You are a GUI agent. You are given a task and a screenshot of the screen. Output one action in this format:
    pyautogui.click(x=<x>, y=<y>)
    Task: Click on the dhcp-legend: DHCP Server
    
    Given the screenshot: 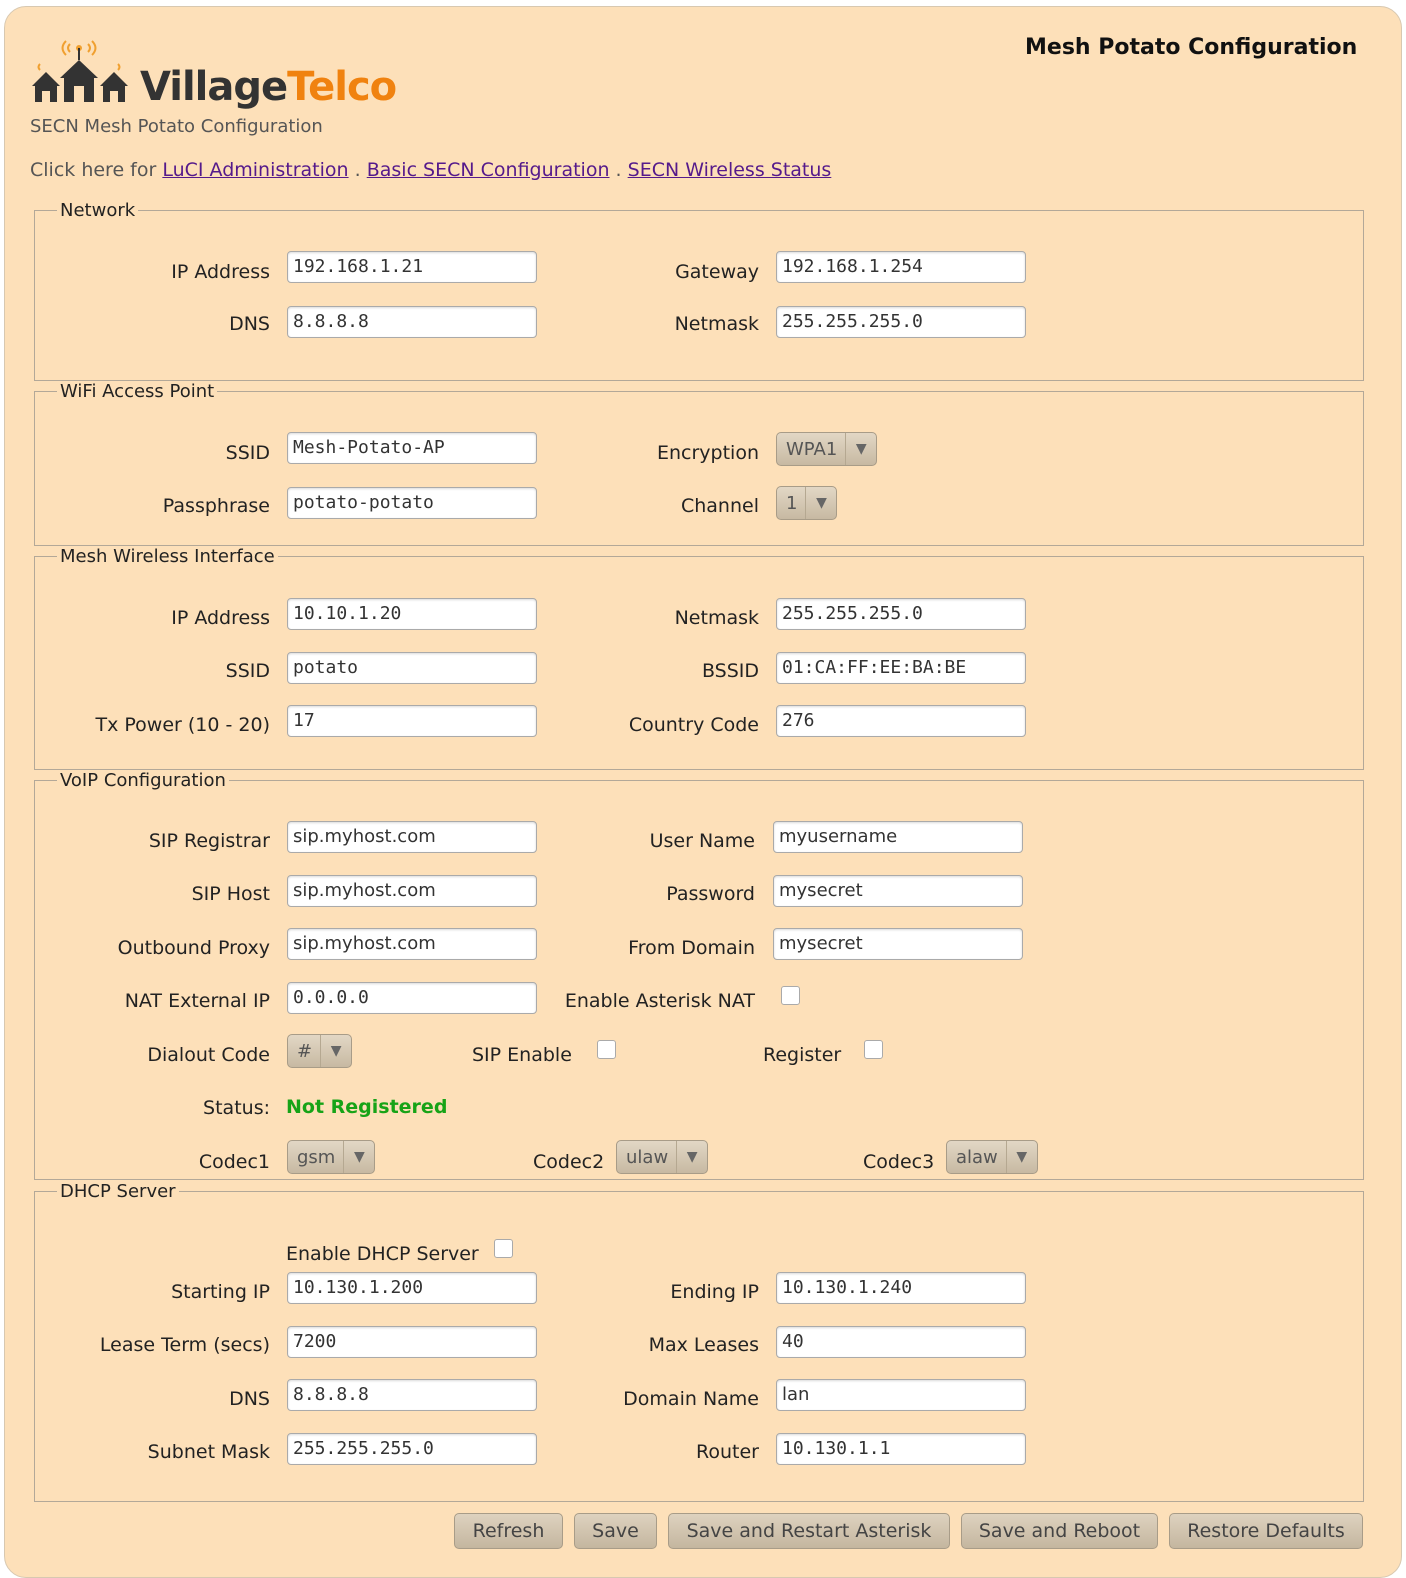 What is the action you would take?
    pyautogui.click(x=118, y=1191)
    